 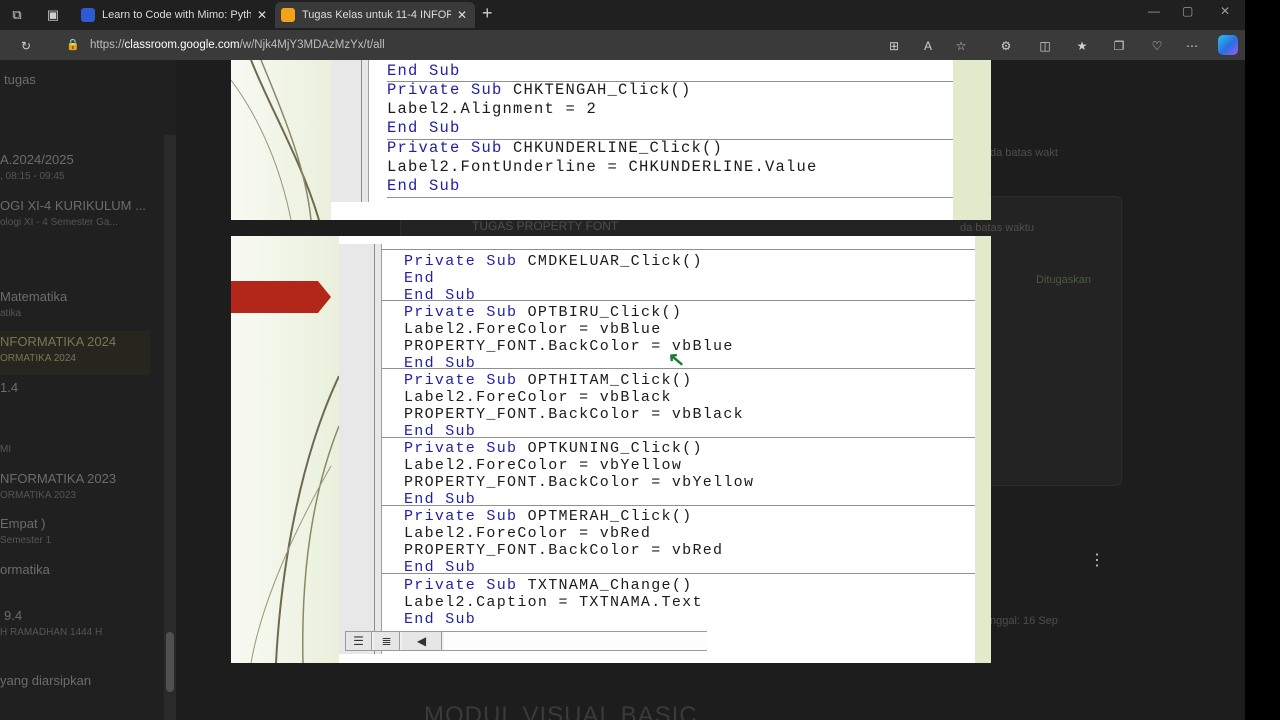 I want to click on code-line: PROPERTY_FONT.BackColor = vbBlack, so click(x=574, y=414).